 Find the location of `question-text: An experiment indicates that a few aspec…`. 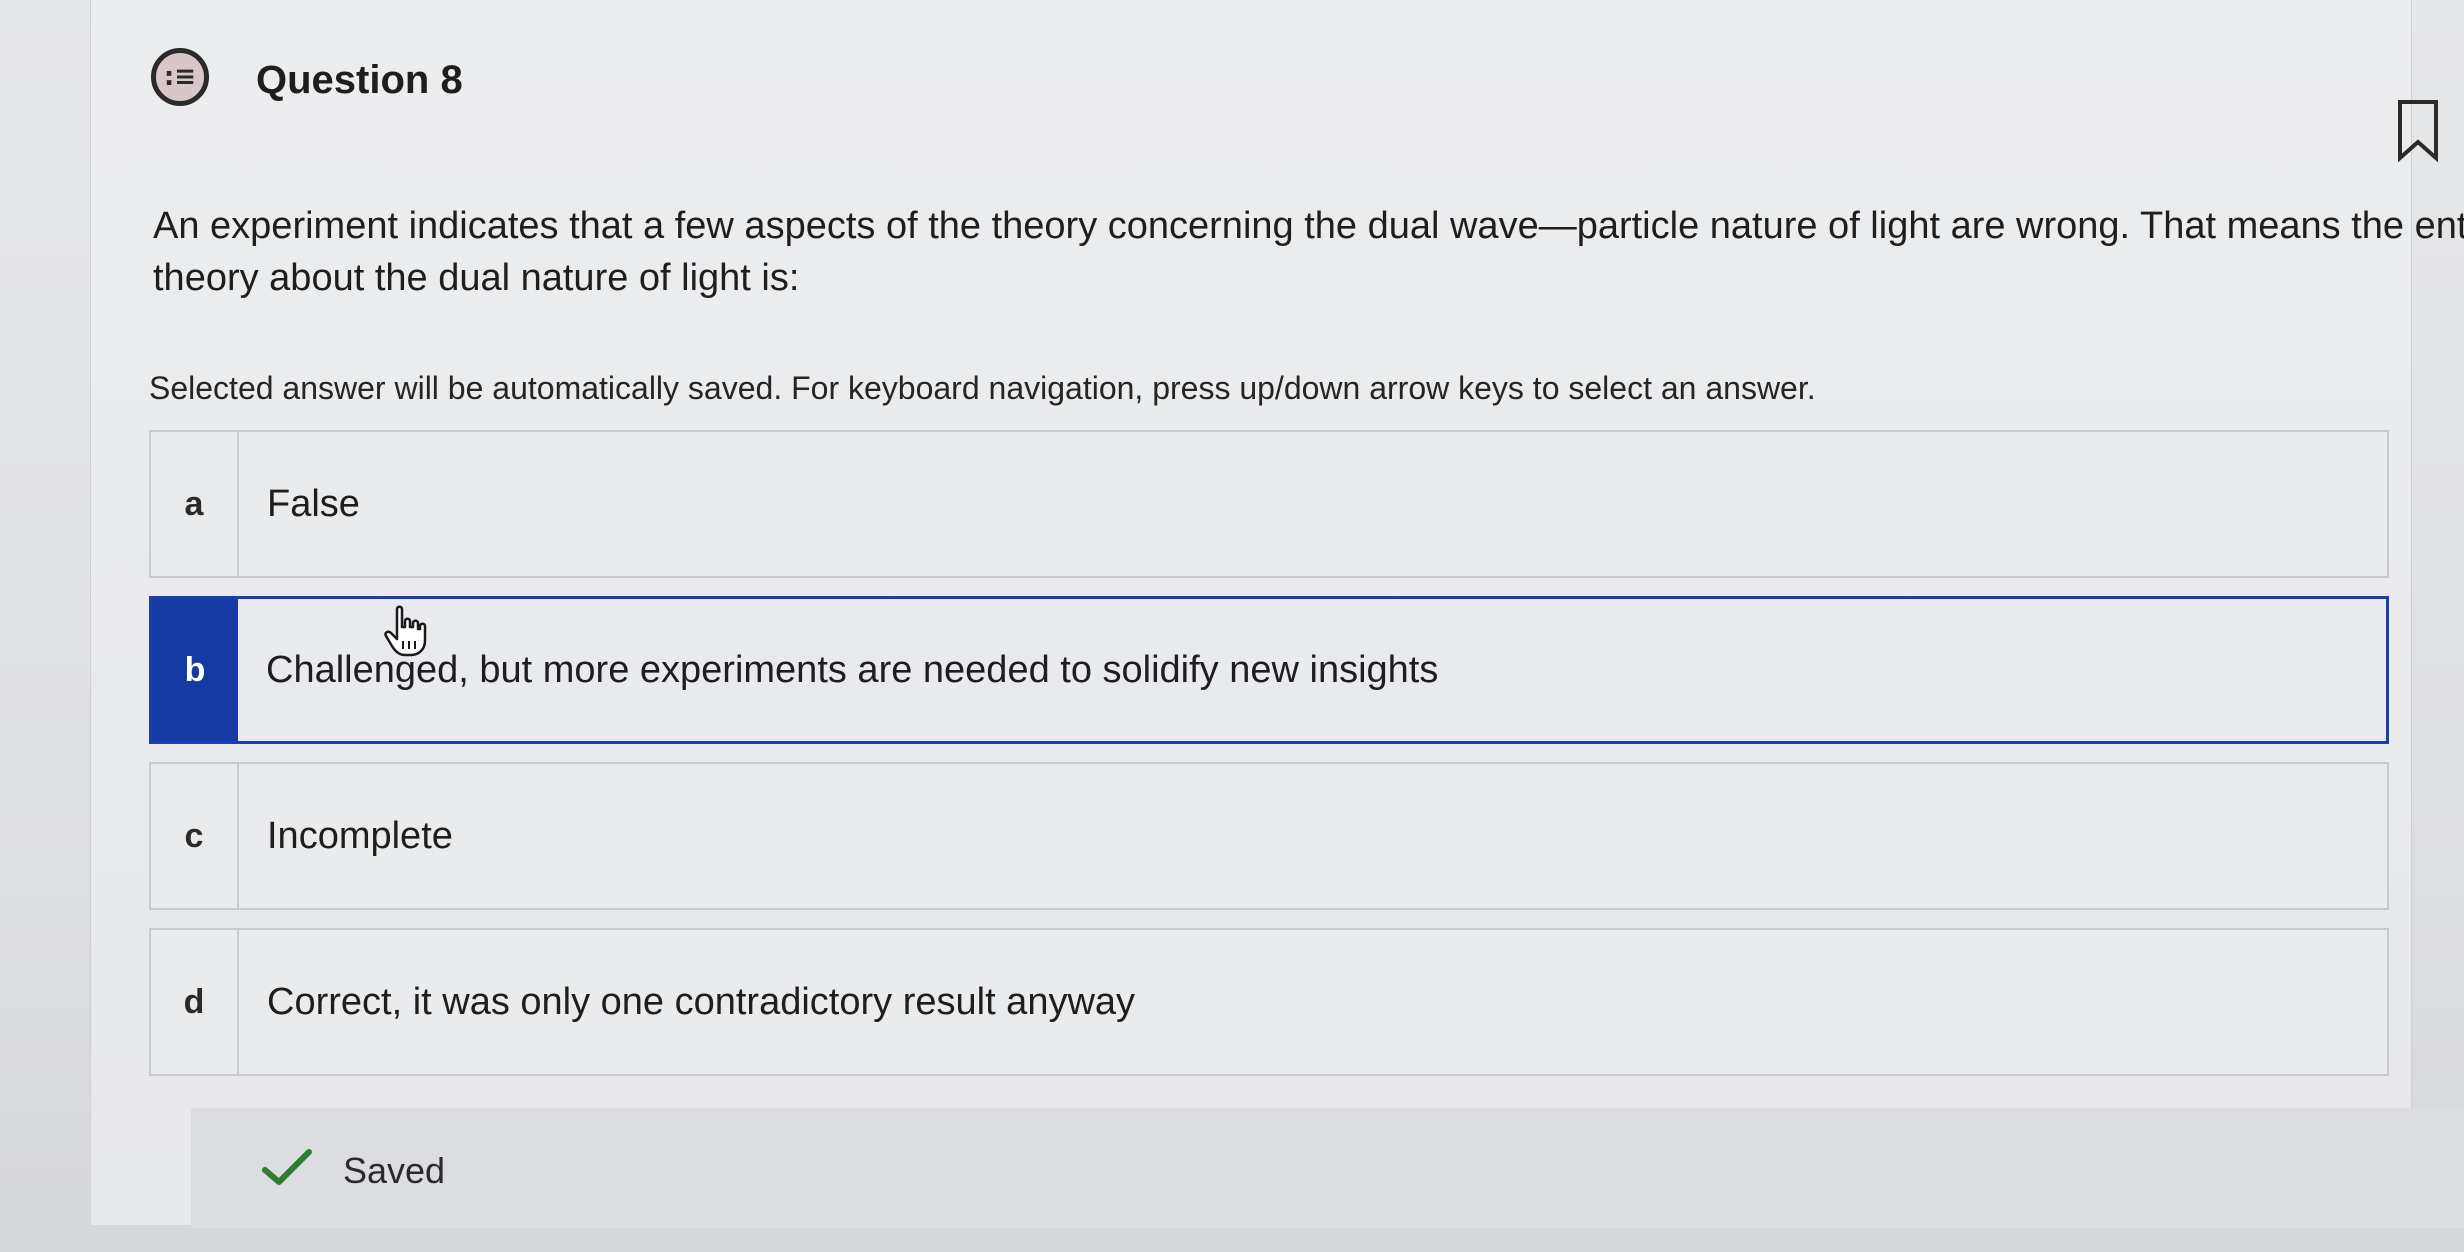

question-text: An experiment indicates that a few aspec… is located at coordinates (1308, 252).